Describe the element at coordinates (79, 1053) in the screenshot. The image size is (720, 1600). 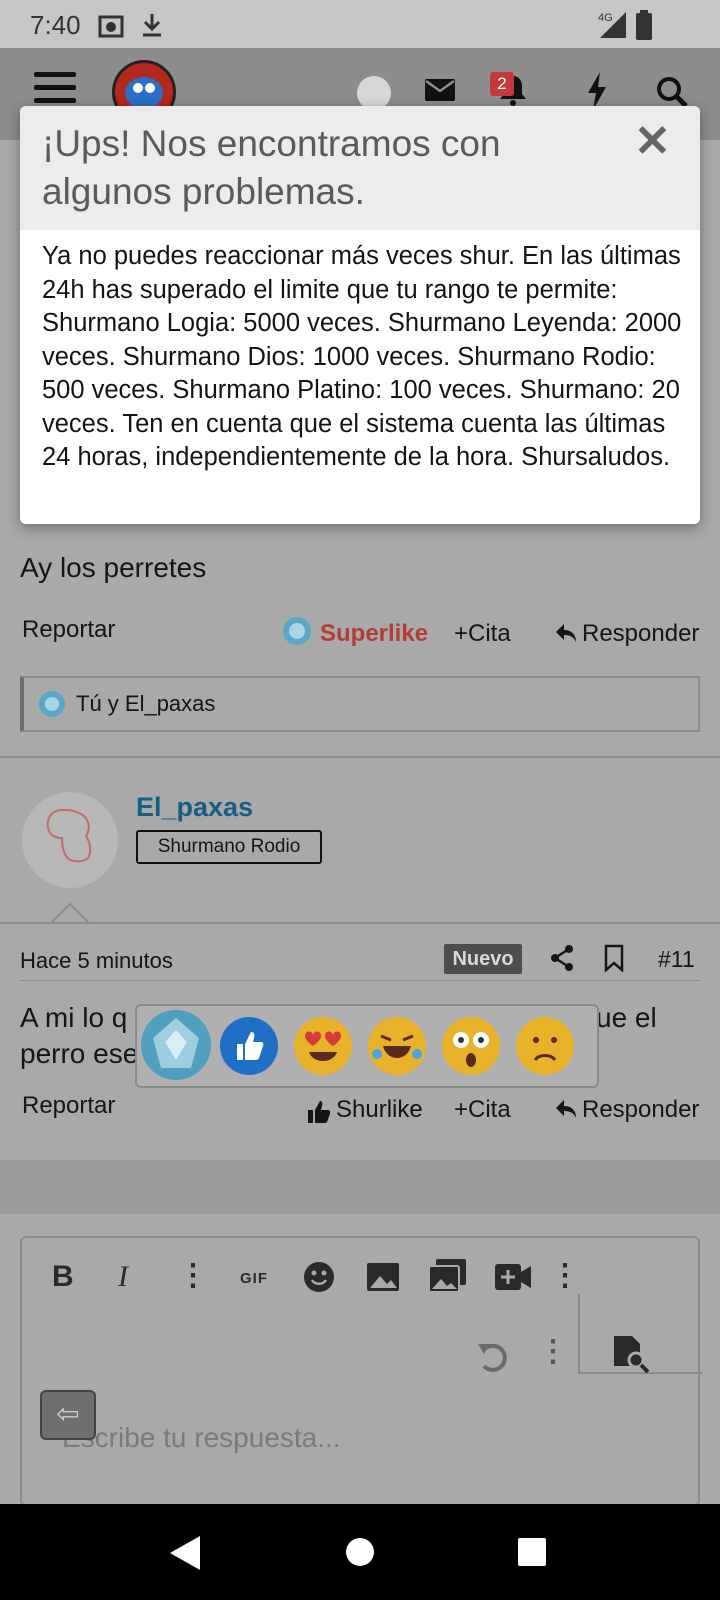
I see `post-body-line2: perro ese` at that location.